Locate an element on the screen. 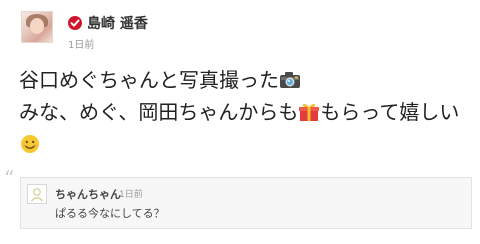  quote-mark: “ is located at coordinates (9, 178).